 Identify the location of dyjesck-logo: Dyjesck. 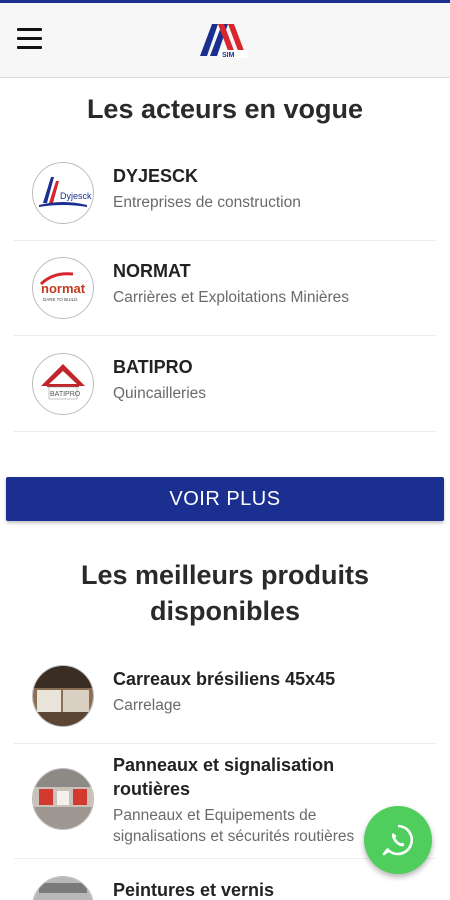
(63, 193).